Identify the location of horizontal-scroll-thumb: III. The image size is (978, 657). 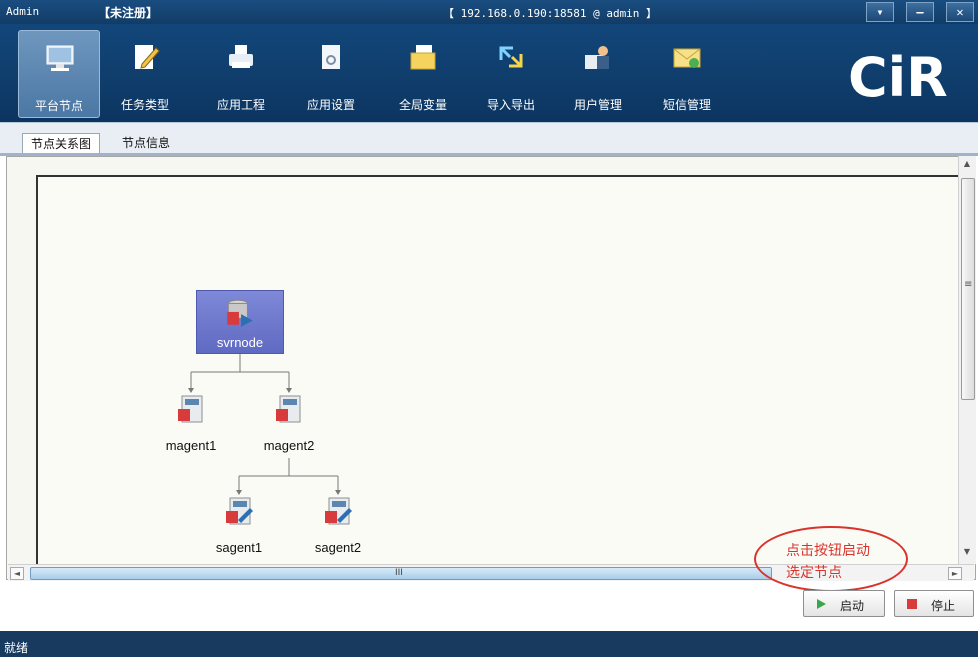
(401, 573).